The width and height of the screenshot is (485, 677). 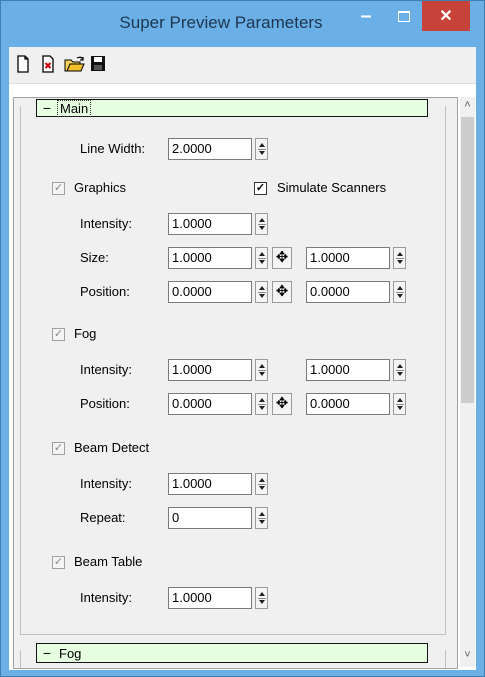 What do you see at coordinates (210, 224) in the screenshot?
I see `graphics-intensity-input: 1.0000` at bounding box center [210, 224].